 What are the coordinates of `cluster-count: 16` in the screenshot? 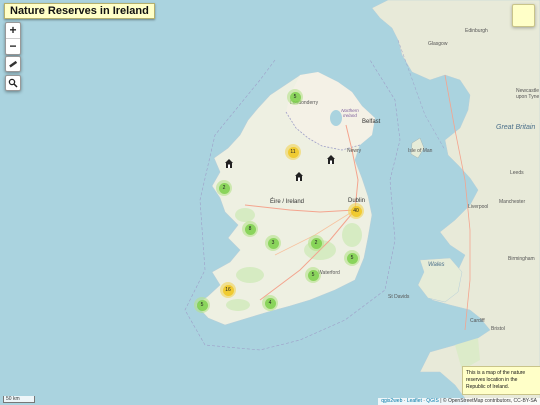 It's located at (228, 290).